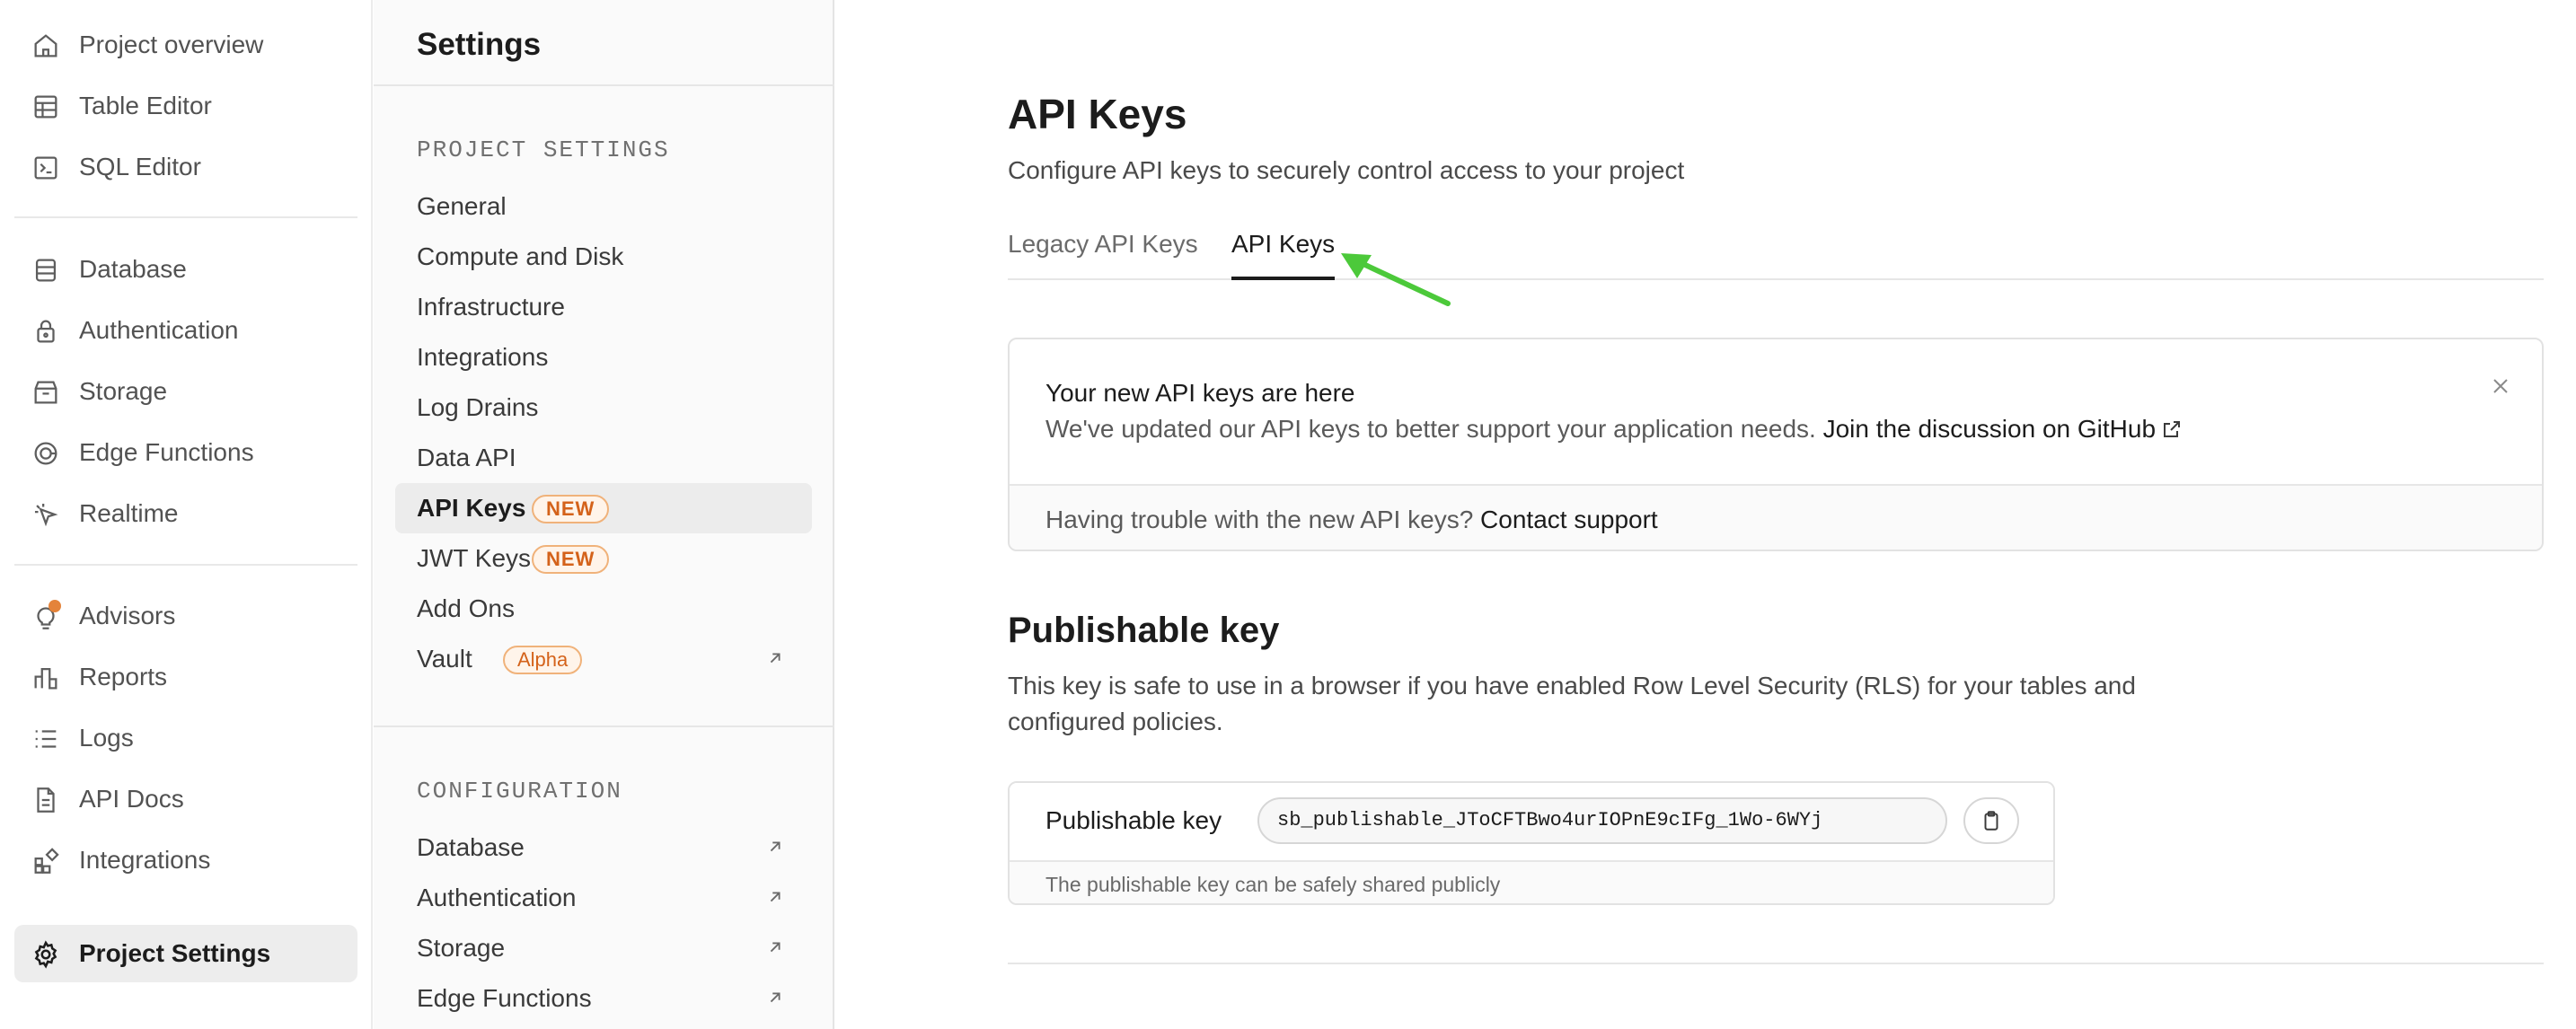 The image size is (2576, 1029). Describe the element at coordinates (185, 799) in the screenshot. I see `nav-item-api-docs: API Docs` at that location.